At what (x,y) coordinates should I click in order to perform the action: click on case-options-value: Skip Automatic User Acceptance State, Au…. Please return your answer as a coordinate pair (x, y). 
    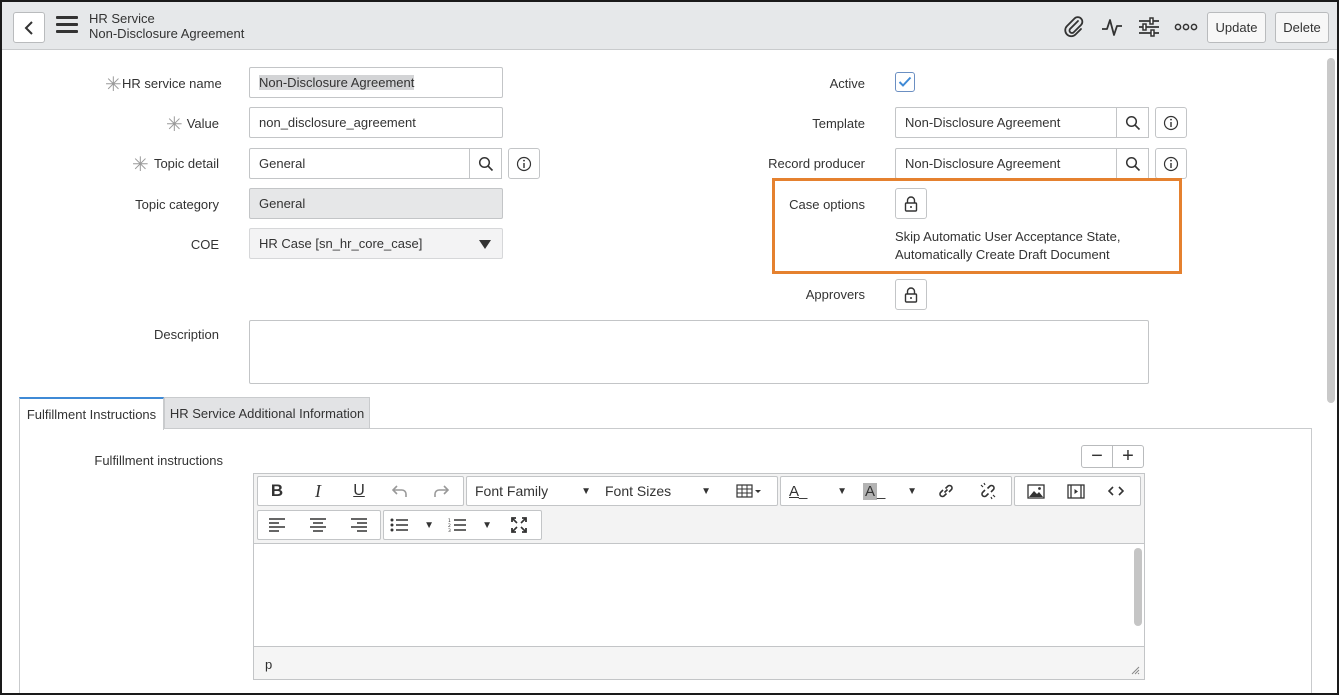
    Looking at the image, I should click on (1007, 246).